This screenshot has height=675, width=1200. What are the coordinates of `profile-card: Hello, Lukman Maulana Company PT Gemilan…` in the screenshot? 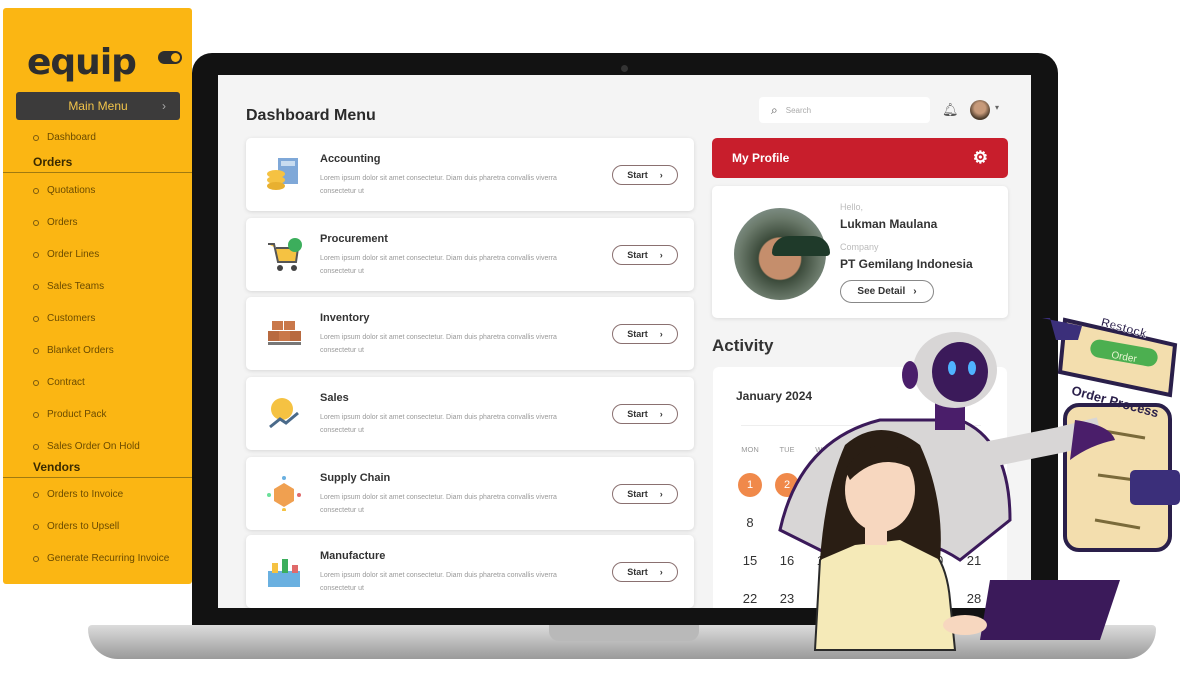 It's located at (860, 252).